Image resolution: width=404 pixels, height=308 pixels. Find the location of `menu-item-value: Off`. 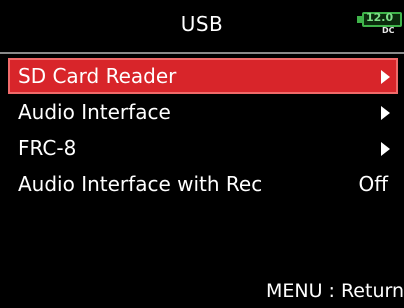

menu-item-value: Off is located at coordinates (373, 184).